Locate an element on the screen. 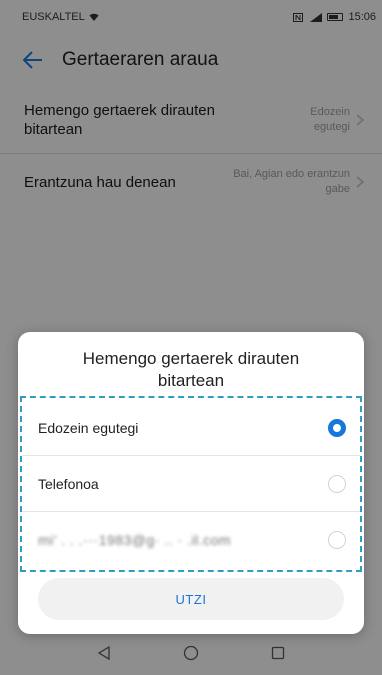 This screenshot has width=382, height=675. option-email-account: mi’ . . .···1983@g· .. · .il.com is located at coordinates (191, 540).